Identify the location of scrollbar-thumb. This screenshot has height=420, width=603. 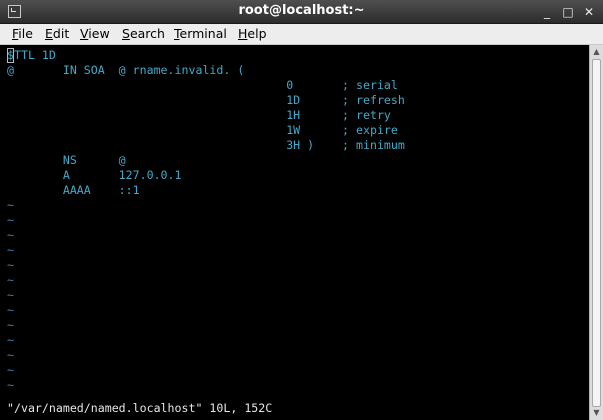
(596, 233).